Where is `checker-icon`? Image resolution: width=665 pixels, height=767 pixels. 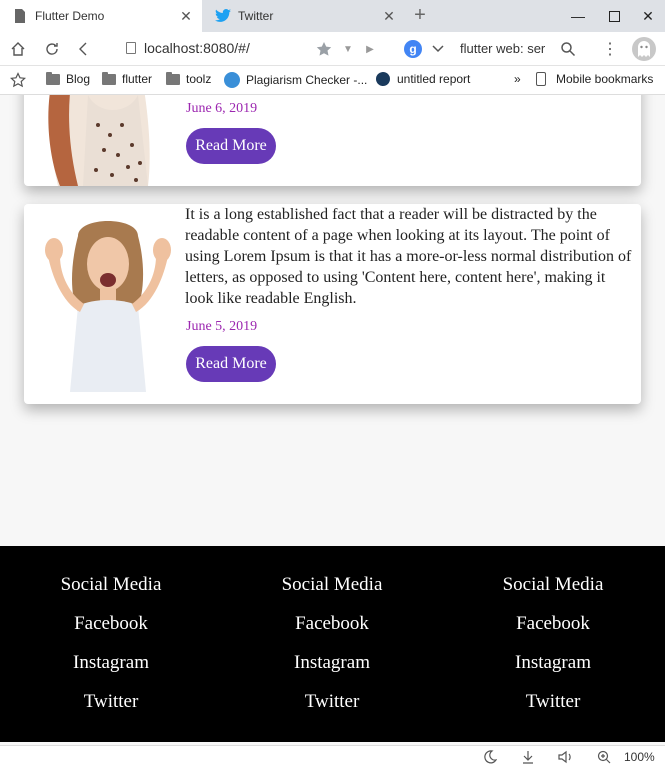 checker-icon is located at coordinates (232, 80).